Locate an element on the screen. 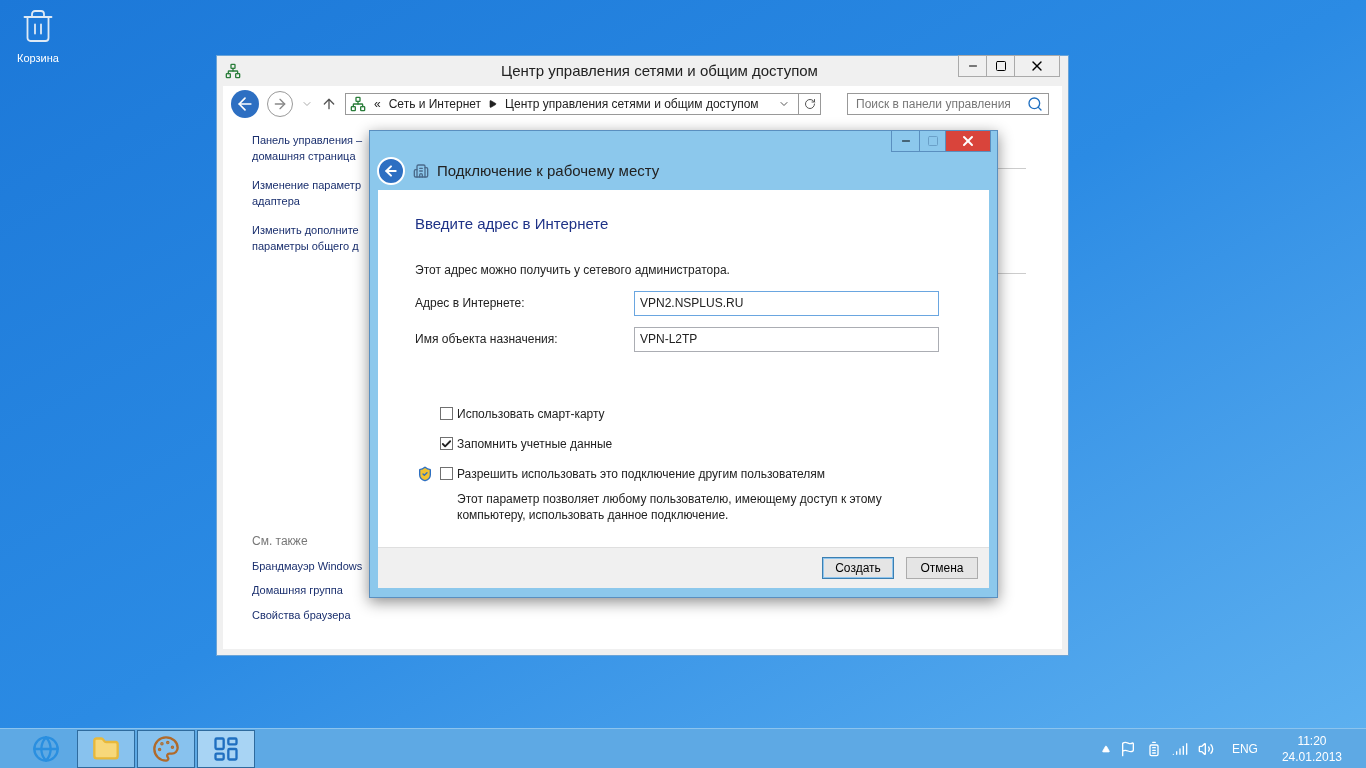 Image resolution: width=1366 pixels, height=768 pixels. forward-arrow-icon is located at coordinates (280, 104).